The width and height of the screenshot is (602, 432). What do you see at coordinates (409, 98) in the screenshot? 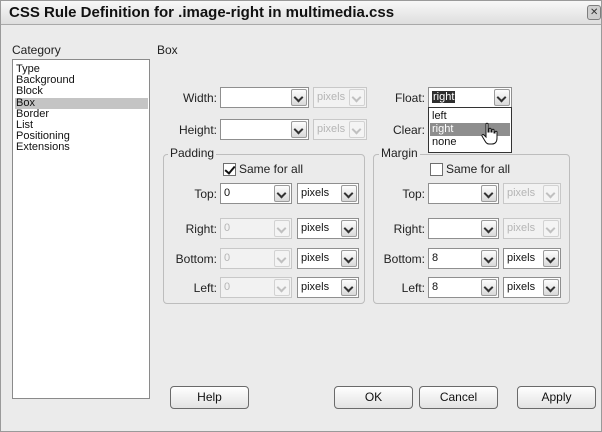
I see `float-label: Float:` at bounding box center [409, 98].